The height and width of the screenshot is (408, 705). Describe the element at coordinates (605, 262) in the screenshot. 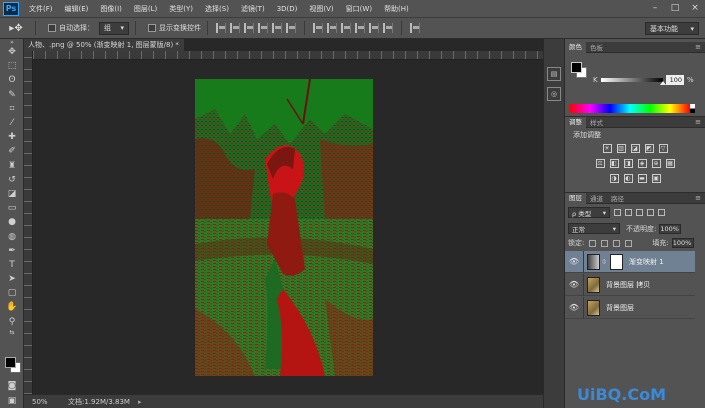

I see `mask-link-icon: ᛰ` at that location.